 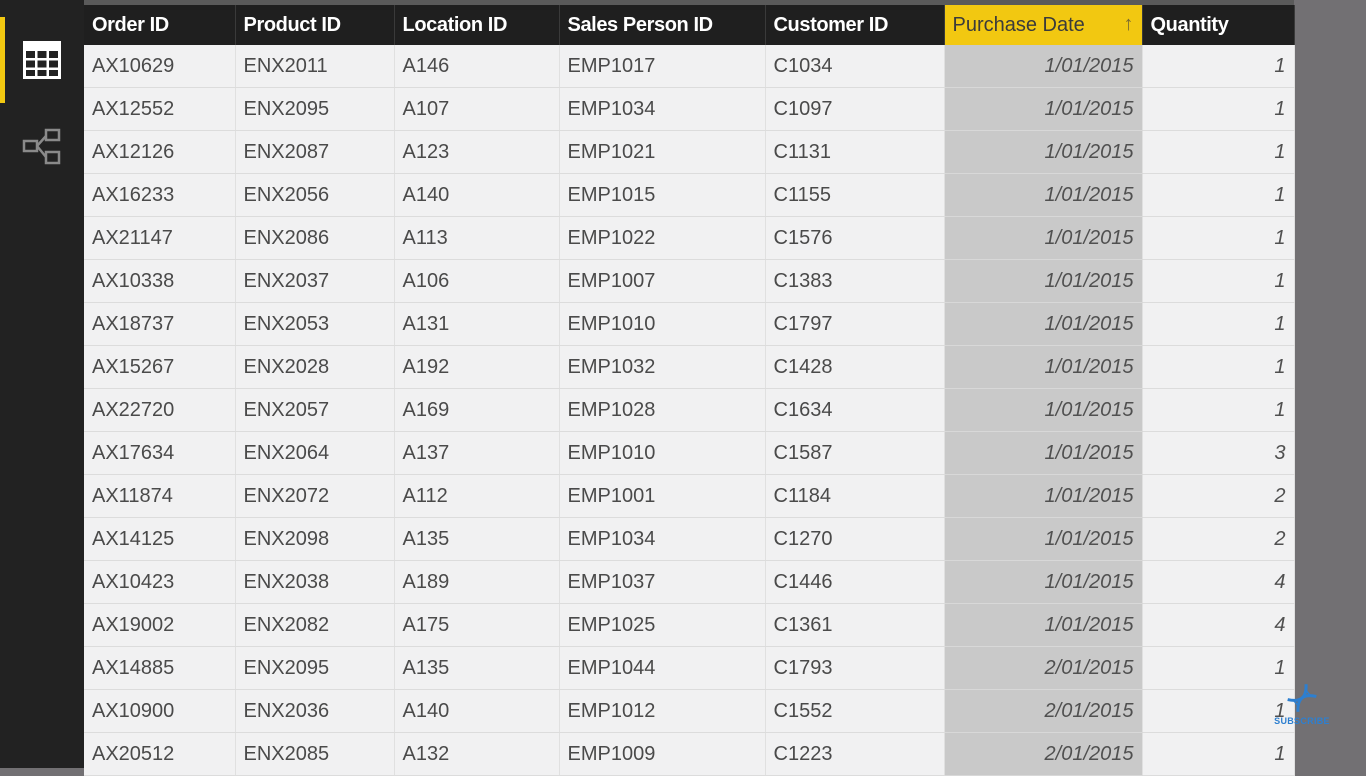 What do you see at coordinates (477, 281) in the screenshot?
I see `cell-location-id: A106` at bounding box center [477, 281].